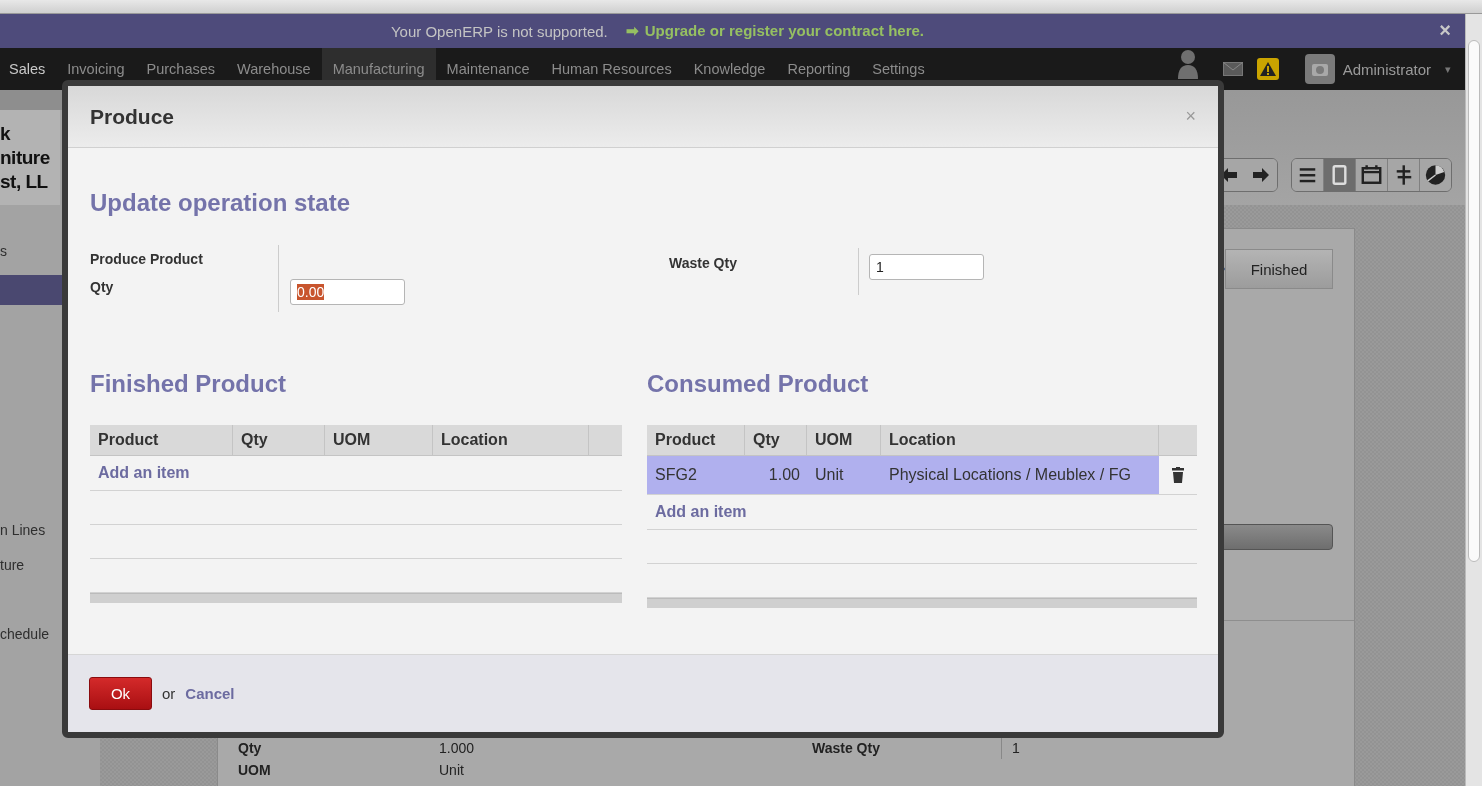 The width and height of the screenshot is (1482, 786). I want to click on table-cell-text: SFG2, so click(676, 475).